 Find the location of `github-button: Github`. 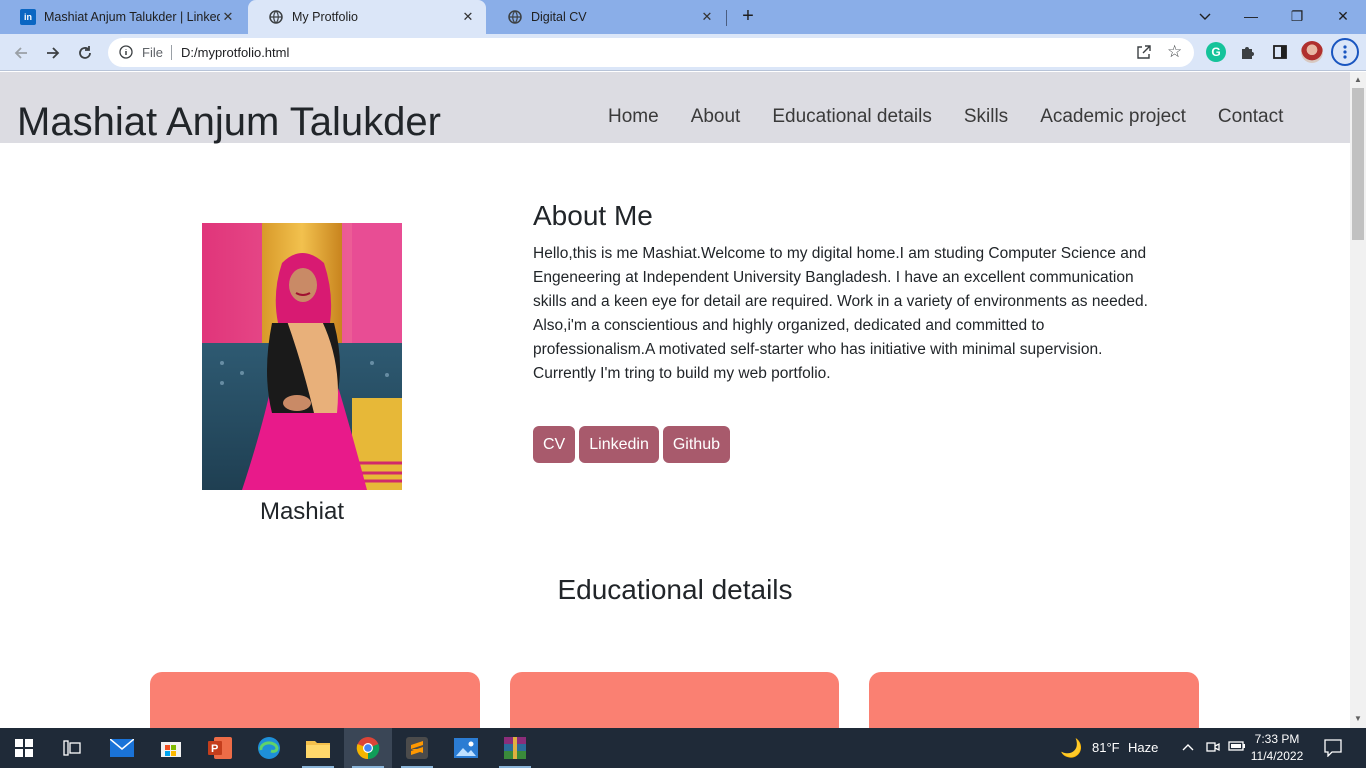

github-button: Github is located at coordinates (696, 444).